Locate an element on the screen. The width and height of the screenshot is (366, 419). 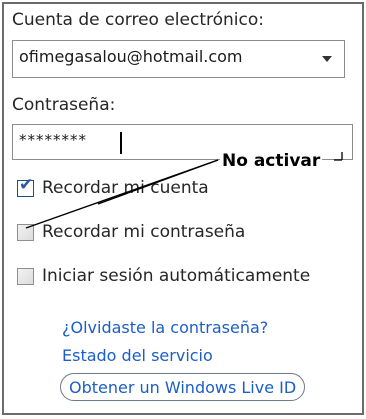
annotation-no-activar: No activar is located at coordinates (271, 161).